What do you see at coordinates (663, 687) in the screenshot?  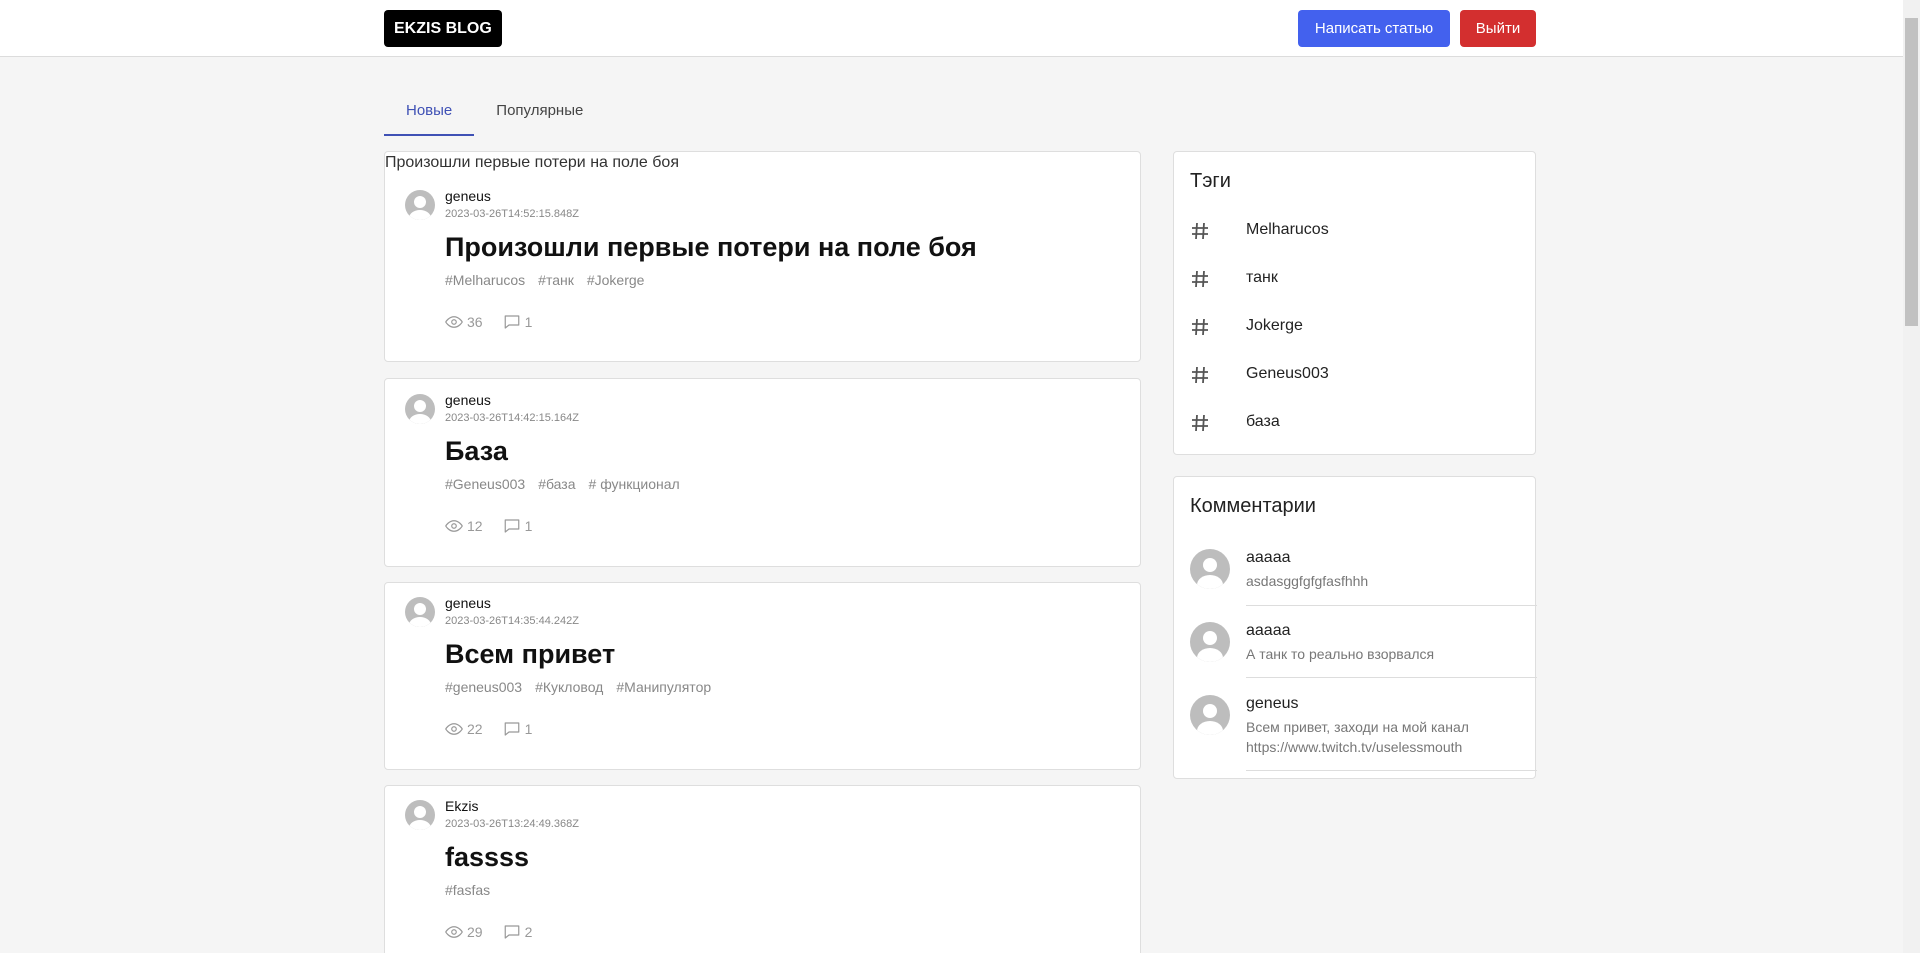 I see `post-tag: #Манипулятор` at bounding box center [663, 687].